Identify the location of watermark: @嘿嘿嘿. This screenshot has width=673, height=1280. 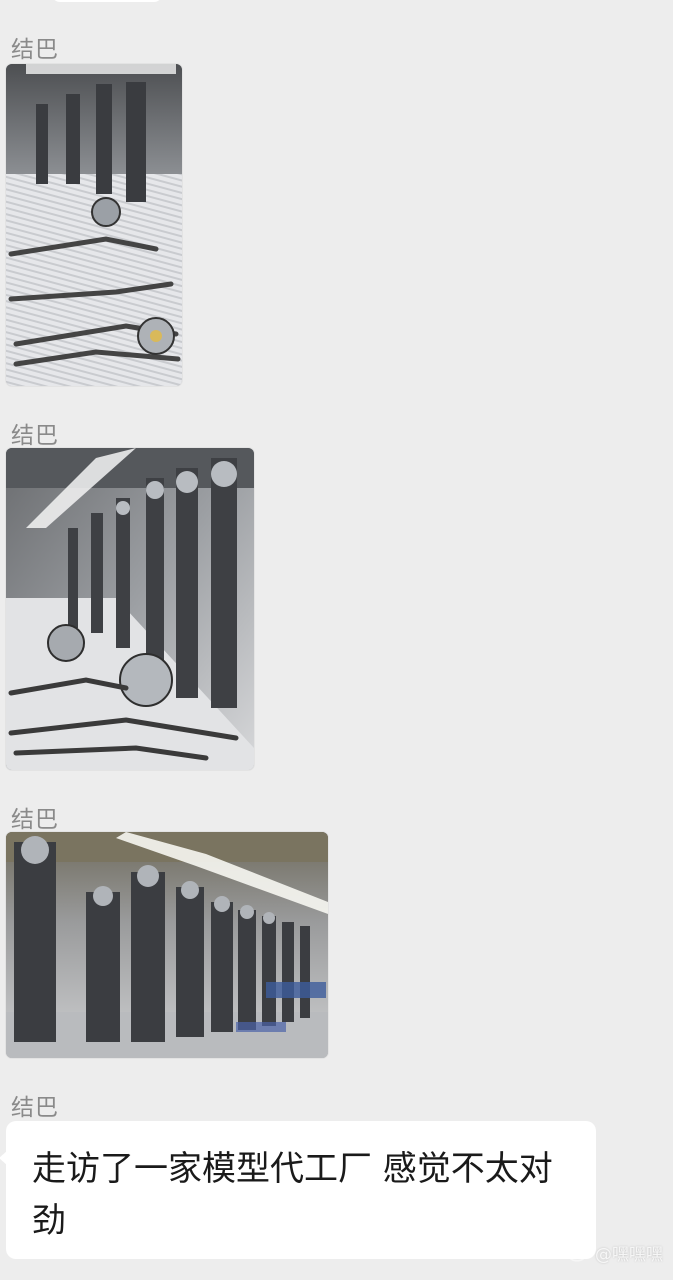
(615, 1252).